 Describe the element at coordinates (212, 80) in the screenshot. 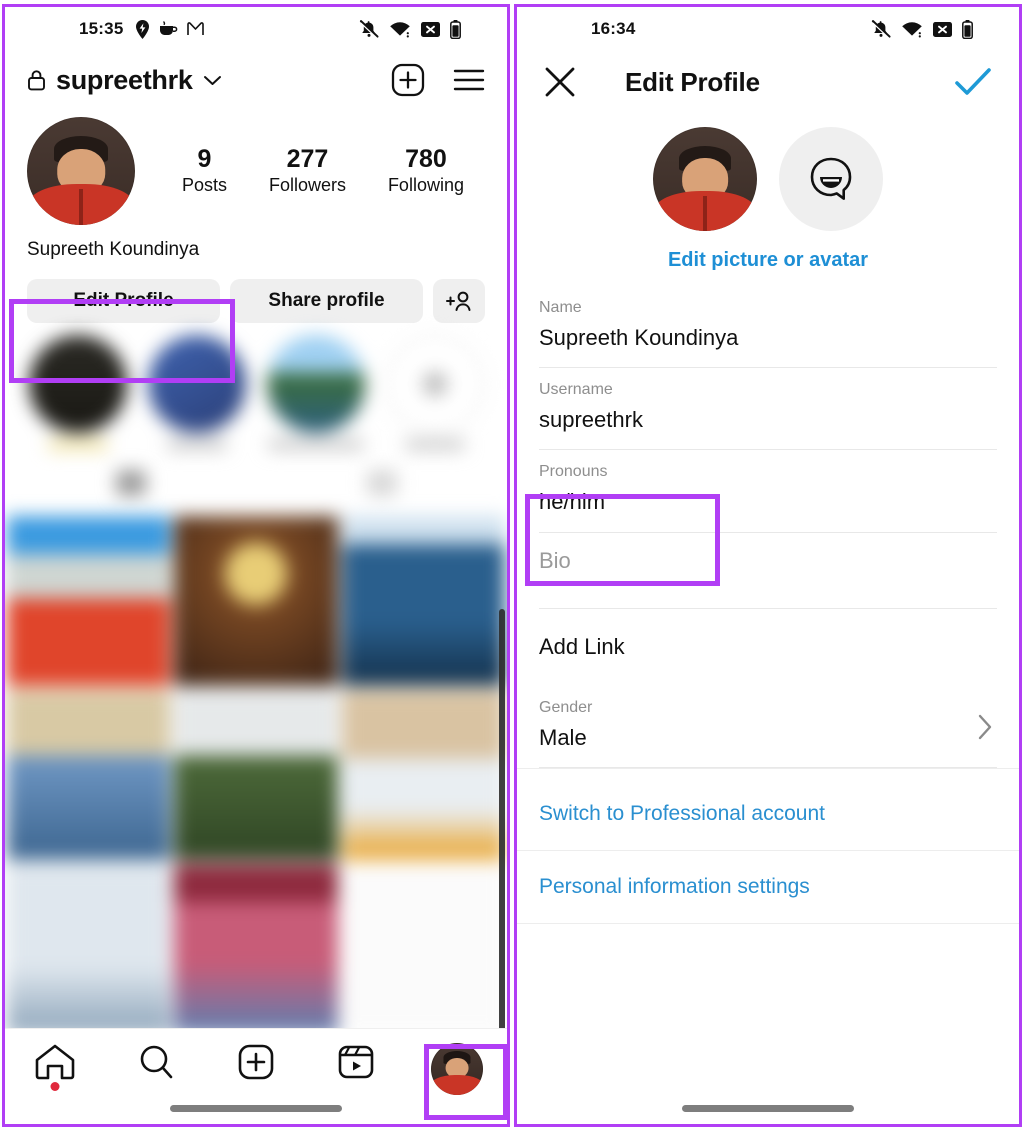

I see `chevron-down-icon` at that location.